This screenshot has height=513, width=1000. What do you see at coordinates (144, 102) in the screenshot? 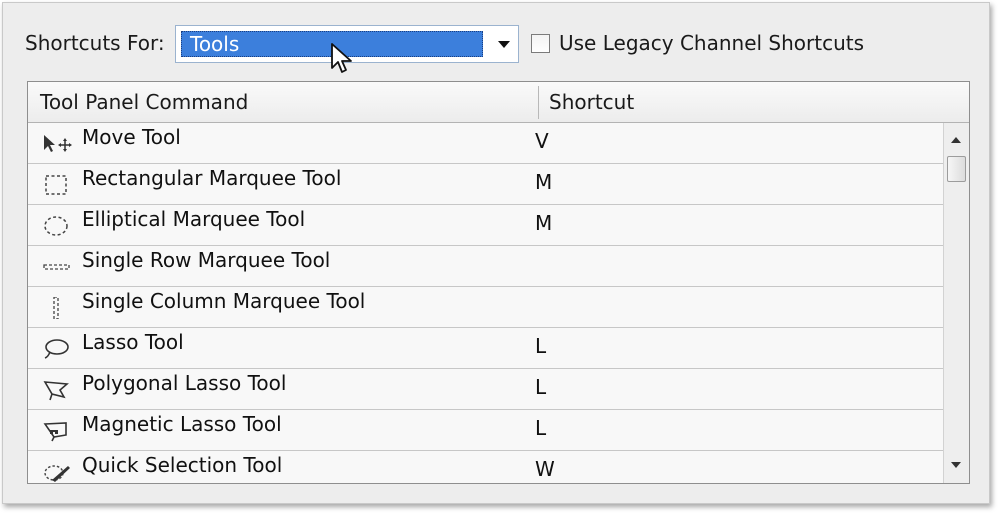
I see `column-header-command: Tool Panel Command` at bounding box center [144, 102].